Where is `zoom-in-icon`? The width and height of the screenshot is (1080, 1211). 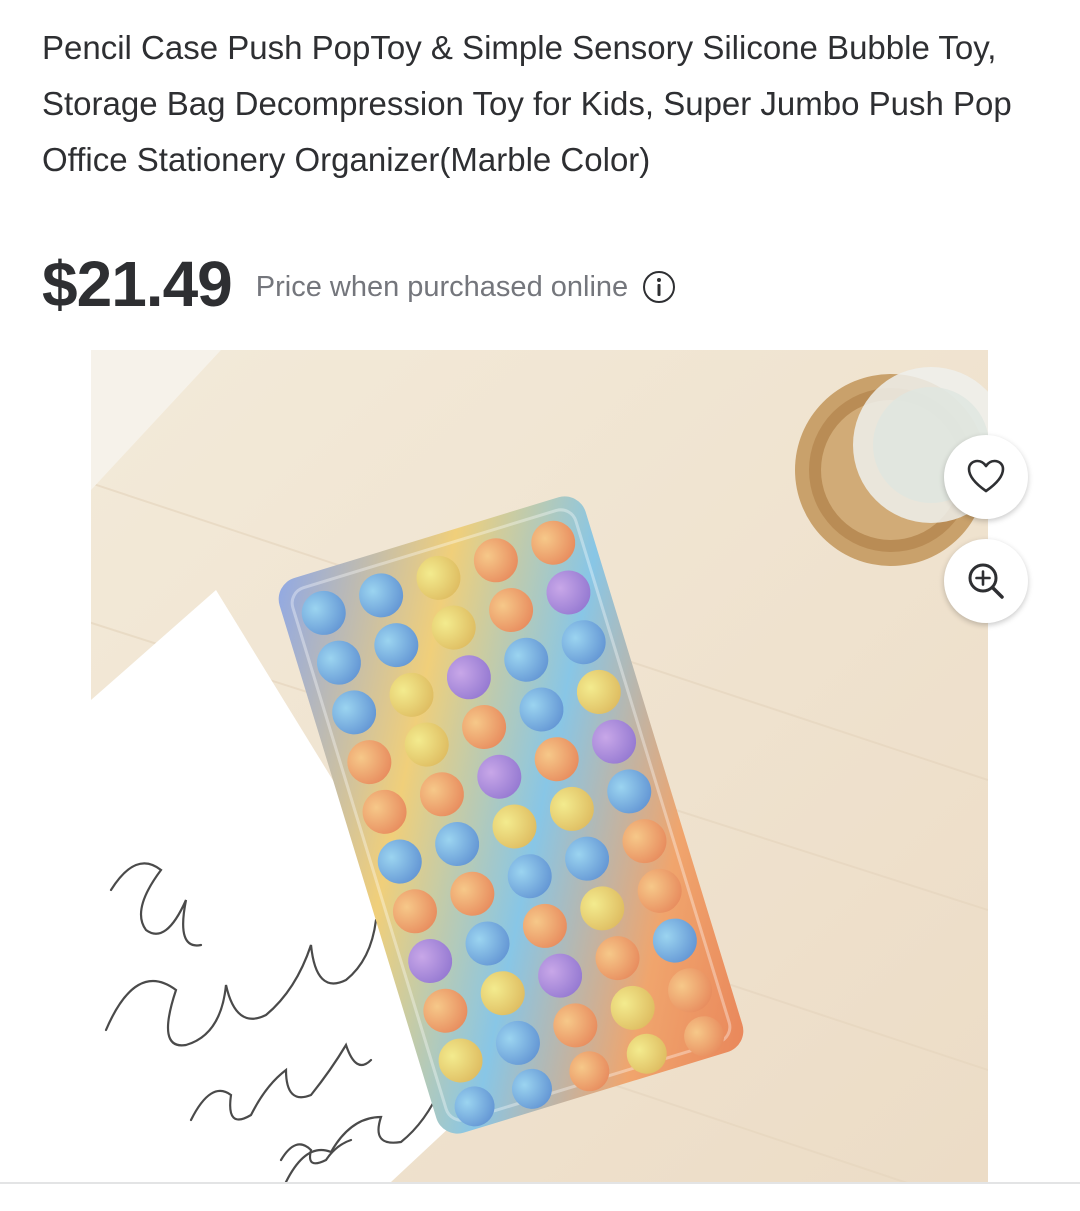 zoom-in-icon is located at coordinates (986, 581).